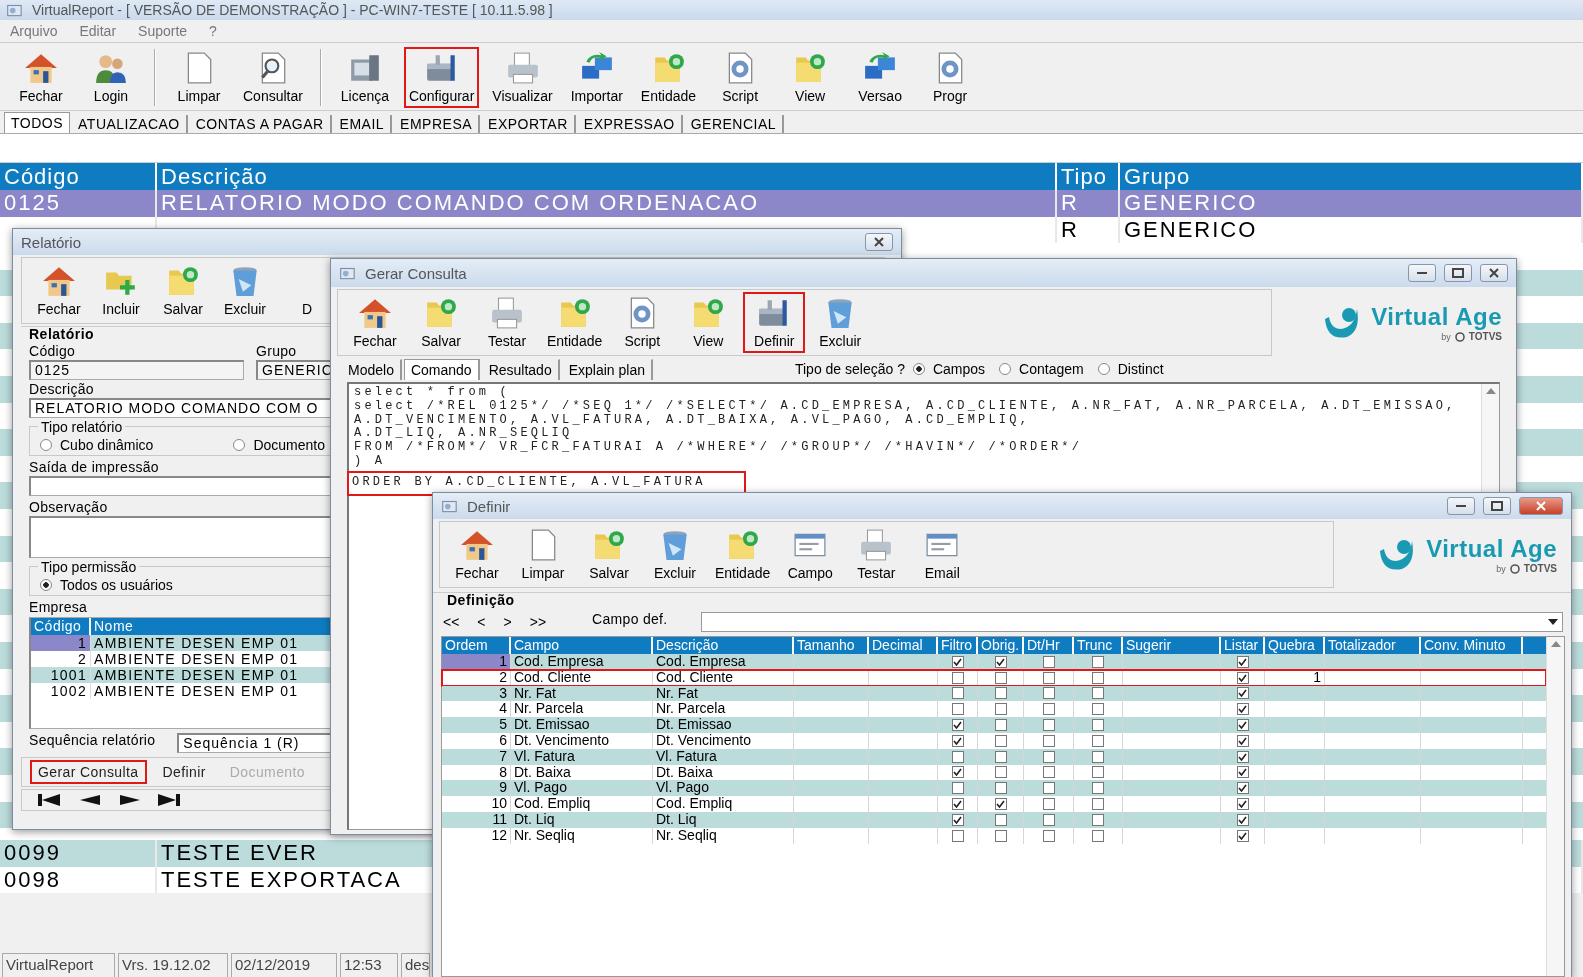 This screenshot has height=977, width=1583. Describe the element at coordinates (476, 741) in the screenshot. I see `table-cell: 6` at that location.